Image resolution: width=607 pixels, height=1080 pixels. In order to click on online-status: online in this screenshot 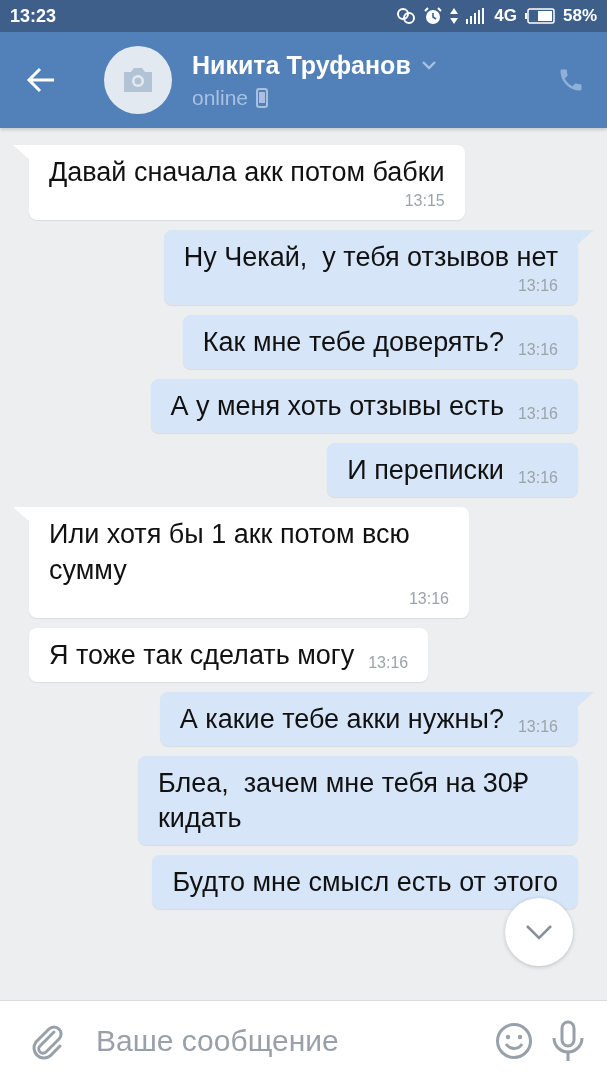, I will do `click(220, 97)`.